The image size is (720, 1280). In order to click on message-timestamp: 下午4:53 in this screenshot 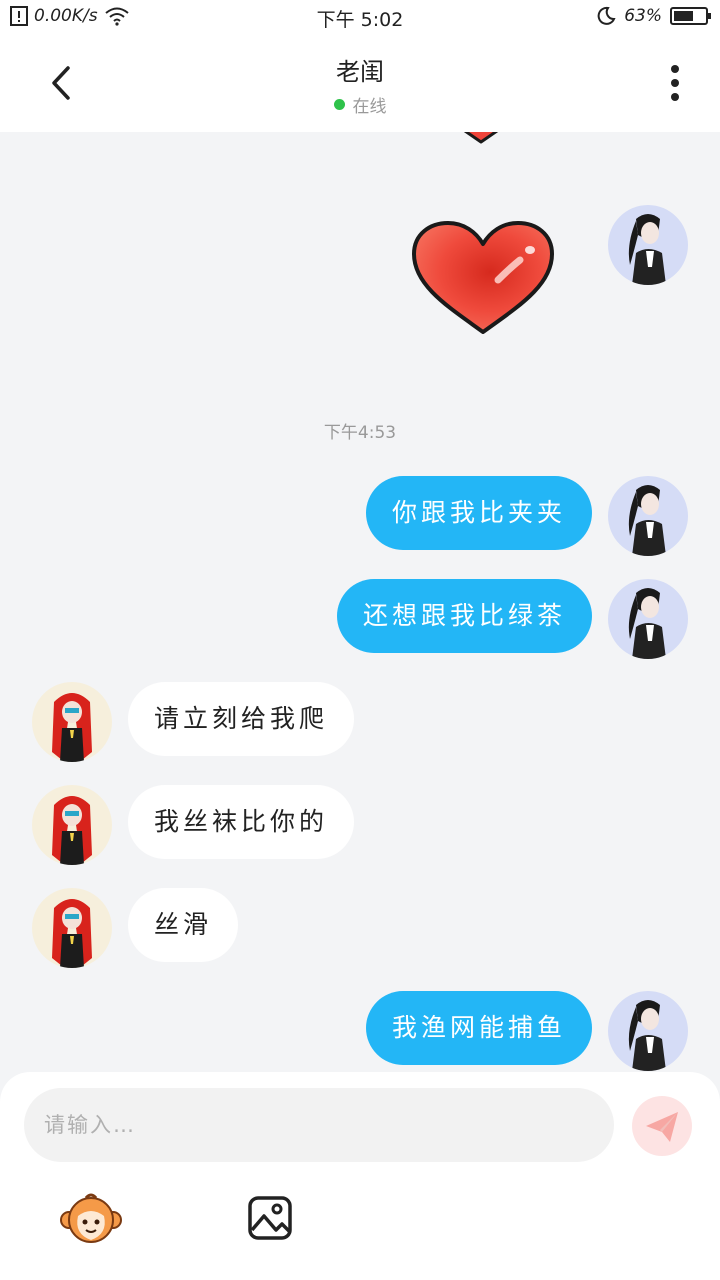, I will do `click(360, 433)`.